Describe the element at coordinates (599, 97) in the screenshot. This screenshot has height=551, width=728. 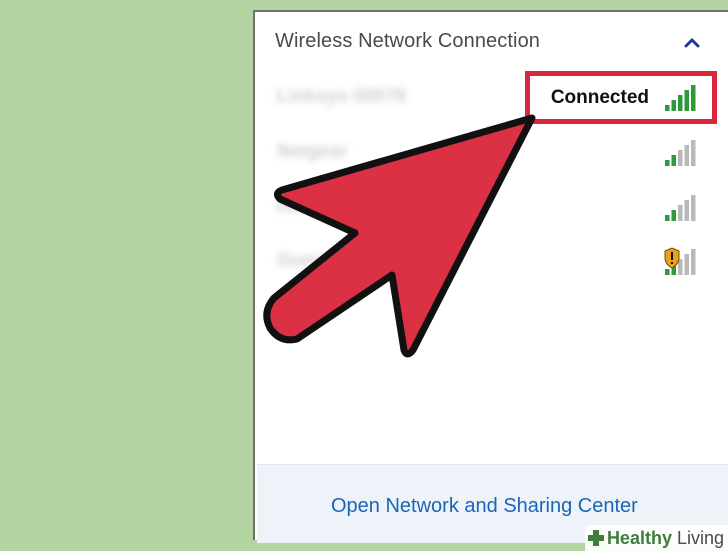
I see `connected-status: Connected` at that location.